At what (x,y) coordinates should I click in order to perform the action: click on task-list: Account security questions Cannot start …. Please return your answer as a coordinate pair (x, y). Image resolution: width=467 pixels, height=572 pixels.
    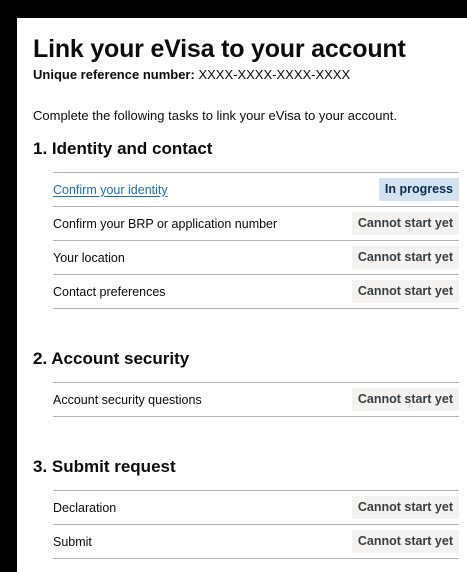
    Looking at the image, I should click on (256, 399).